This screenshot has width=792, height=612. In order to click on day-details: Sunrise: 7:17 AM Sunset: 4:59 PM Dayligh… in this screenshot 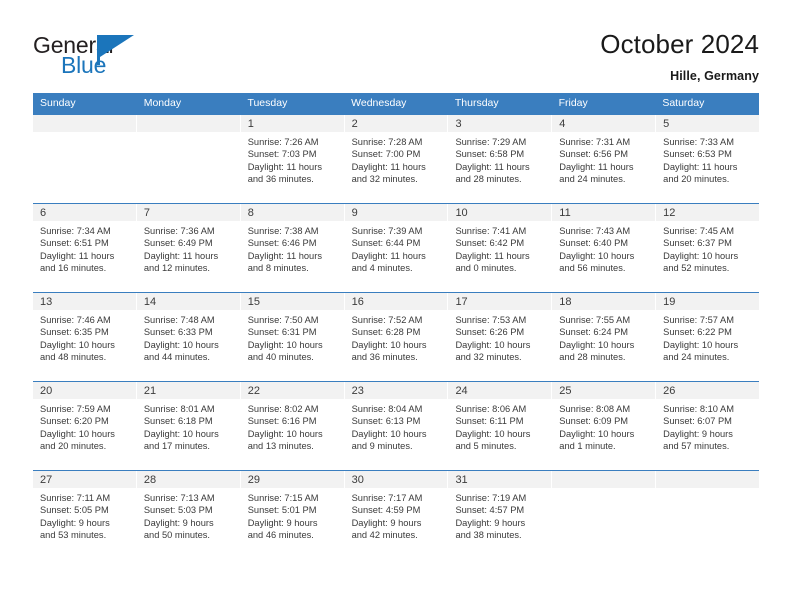, I will do `click(396, 515)`.